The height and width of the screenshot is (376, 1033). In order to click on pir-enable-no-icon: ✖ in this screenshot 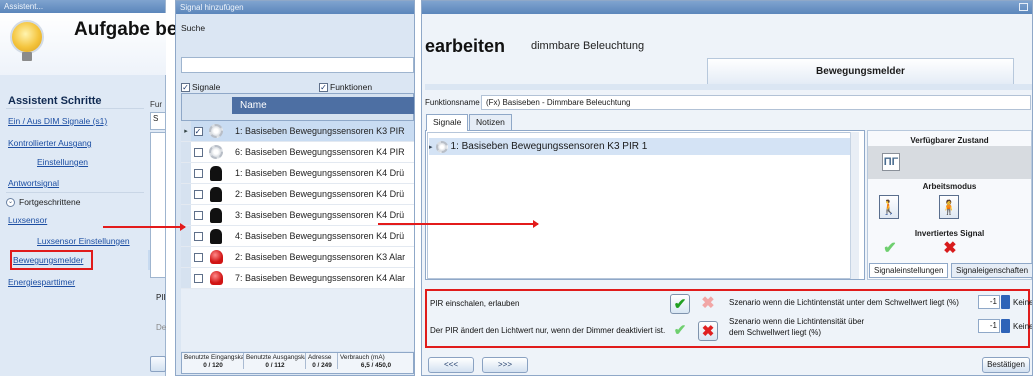, I will do `click(708, 304)`.